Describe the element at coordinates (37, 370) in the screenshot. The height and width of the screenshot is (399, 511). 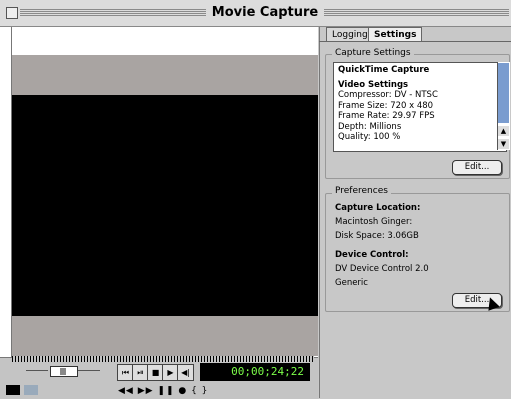
I see `jog-track-left` at that location.